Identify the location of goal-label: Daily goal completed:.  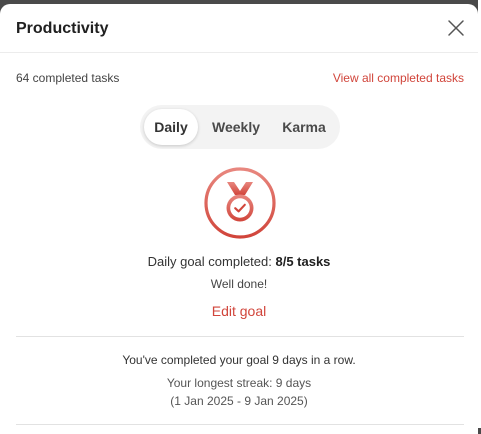
(211, 261).